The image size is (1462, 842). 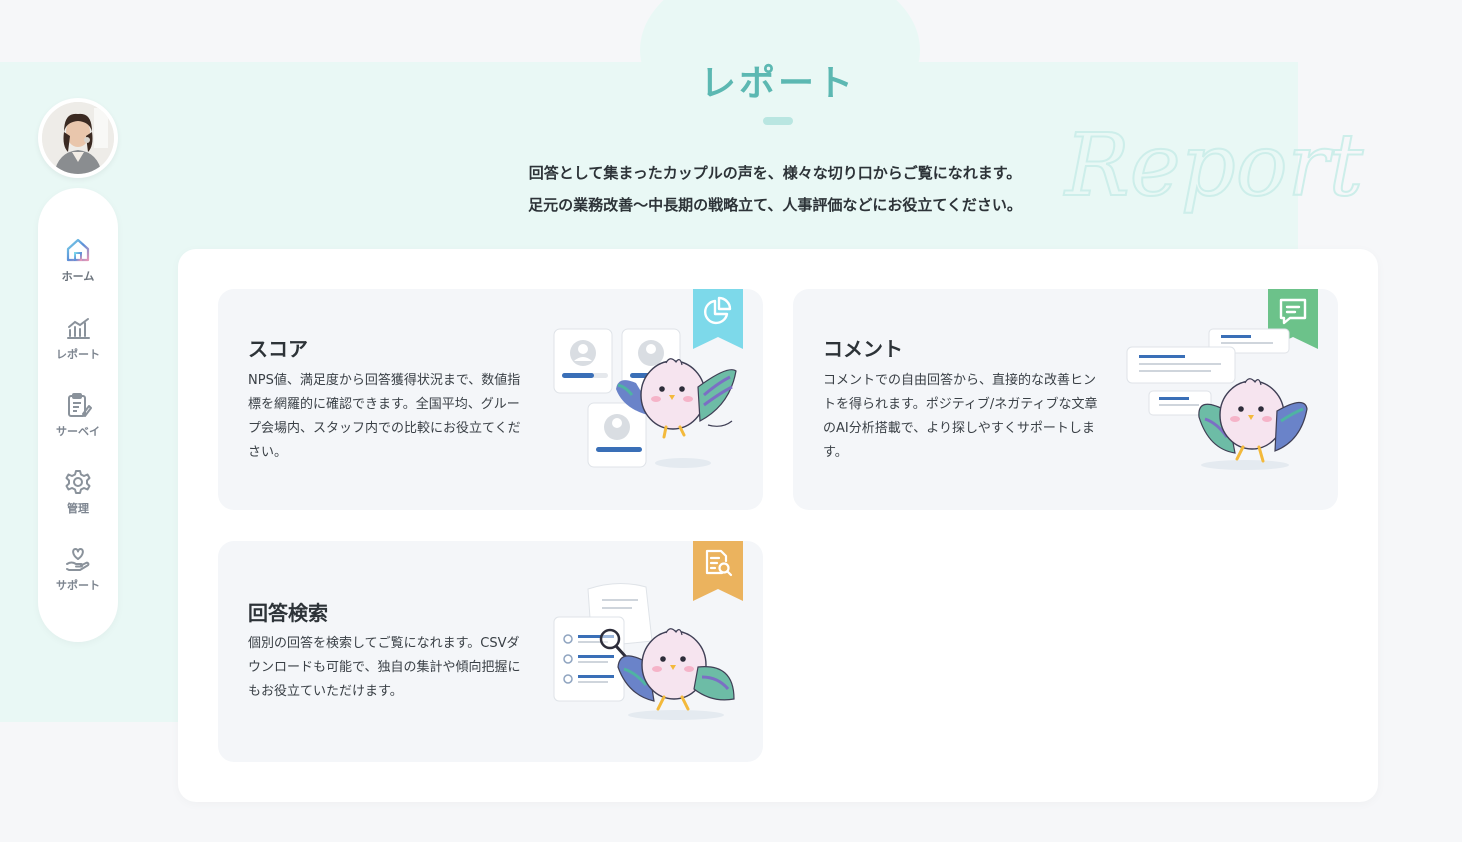 What do you see at coordinates (78, 559) in the screenshot?
I see `heart-hand-icon` at bounding box center [78, 559].